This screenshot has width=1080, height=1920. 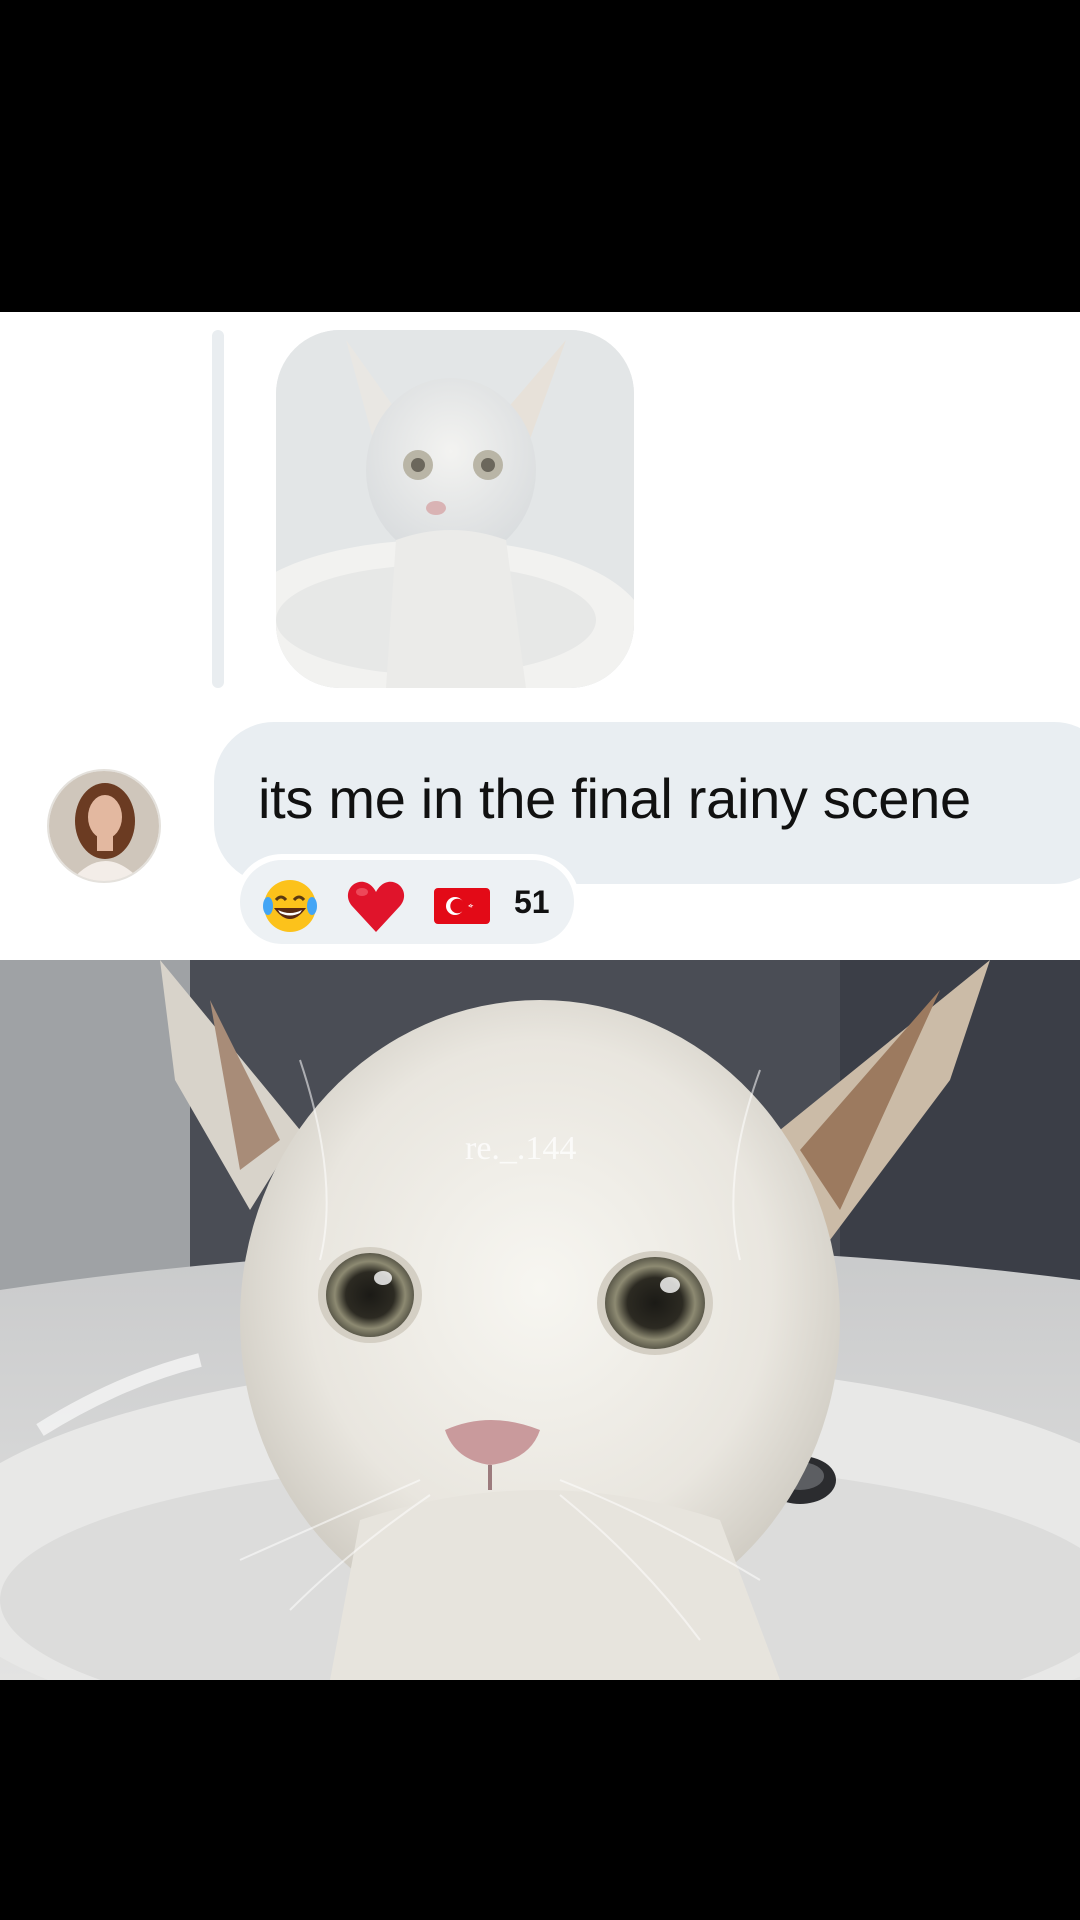 I want to click on turkey-flag-icon, so click(x=462, y=906).